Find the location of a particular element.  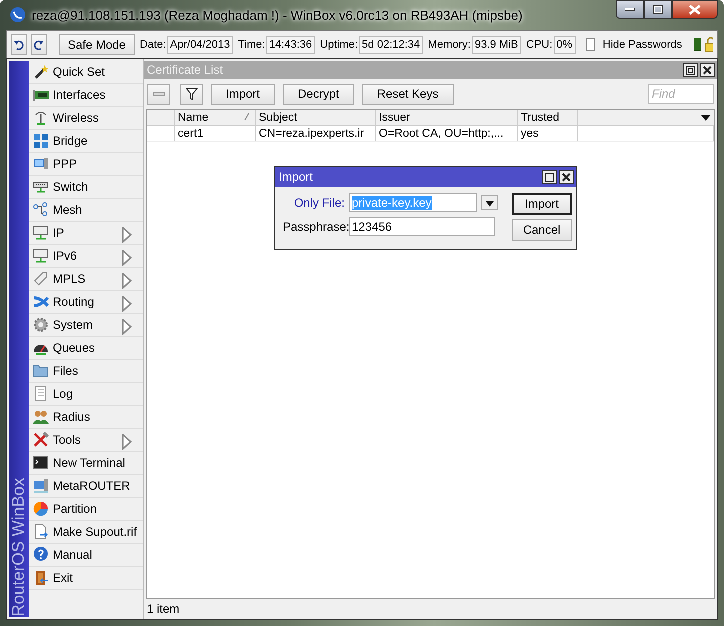

wand-icon is located at coordinates (41, 72).